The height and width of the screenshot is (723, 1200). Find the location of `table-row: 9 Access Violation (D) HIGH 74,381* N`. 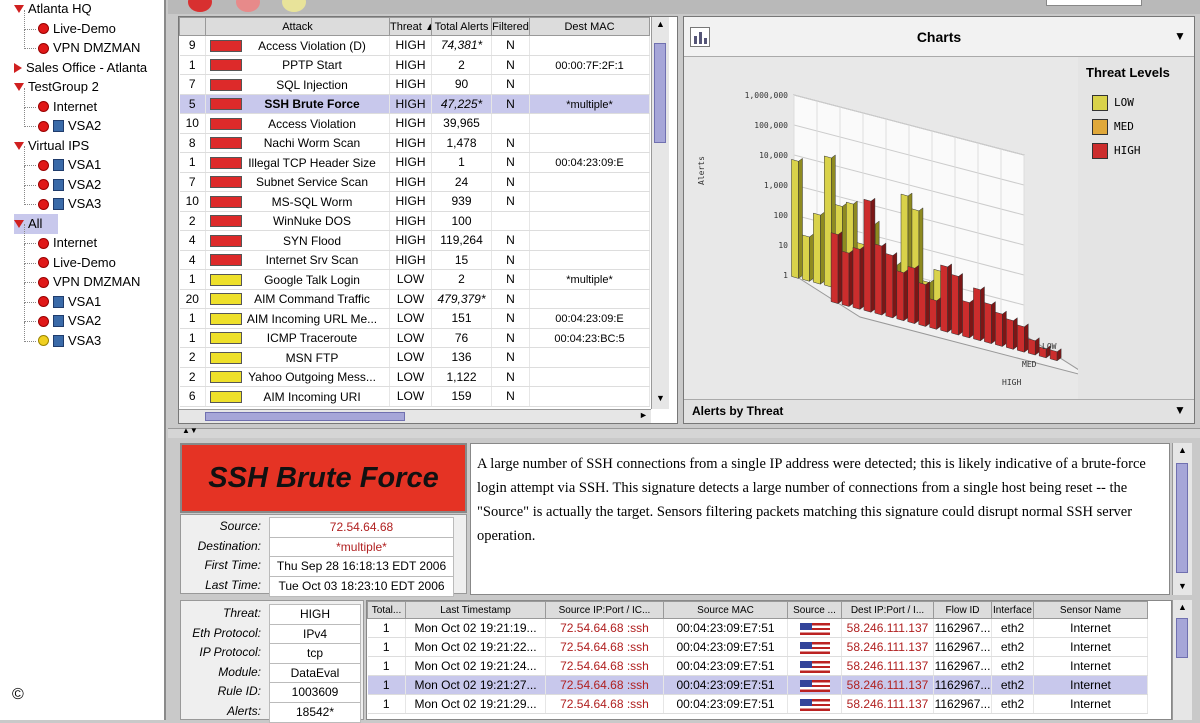

table-row: 9 Access Violation (D) HIGH 74,381* N is located at coordinates (414, 45).